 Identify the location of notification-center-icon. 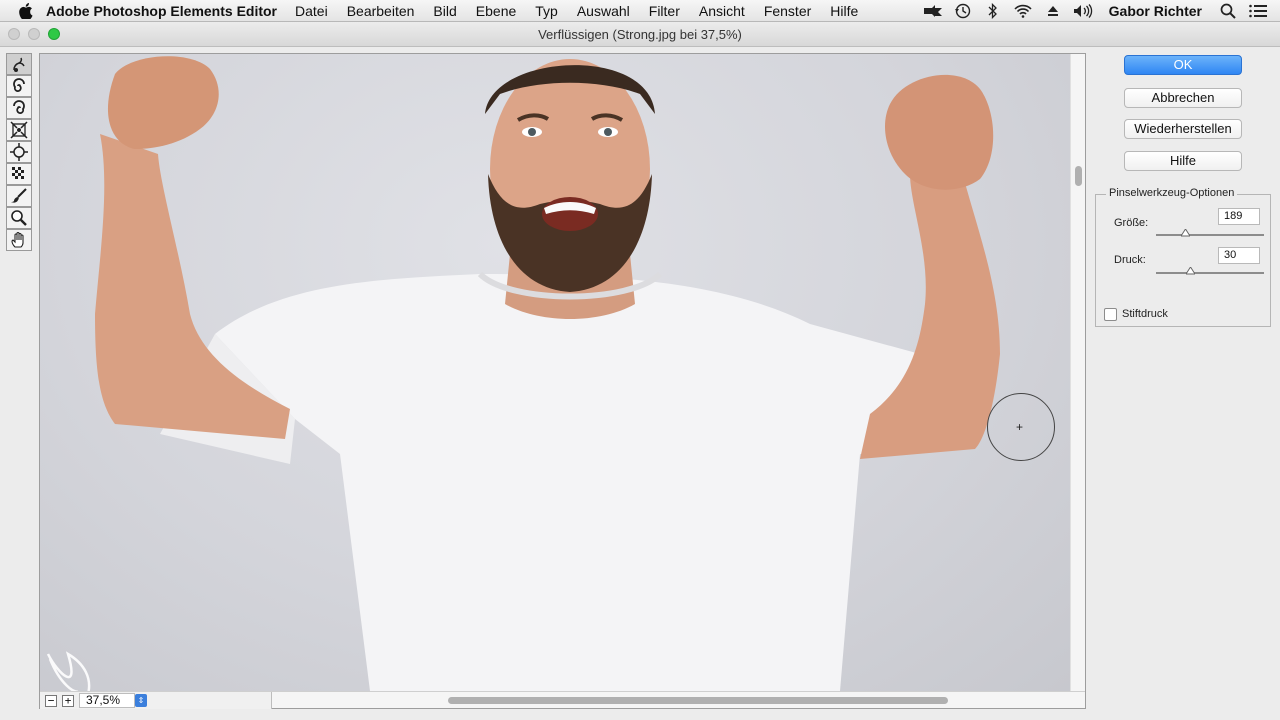
(1258, 11).